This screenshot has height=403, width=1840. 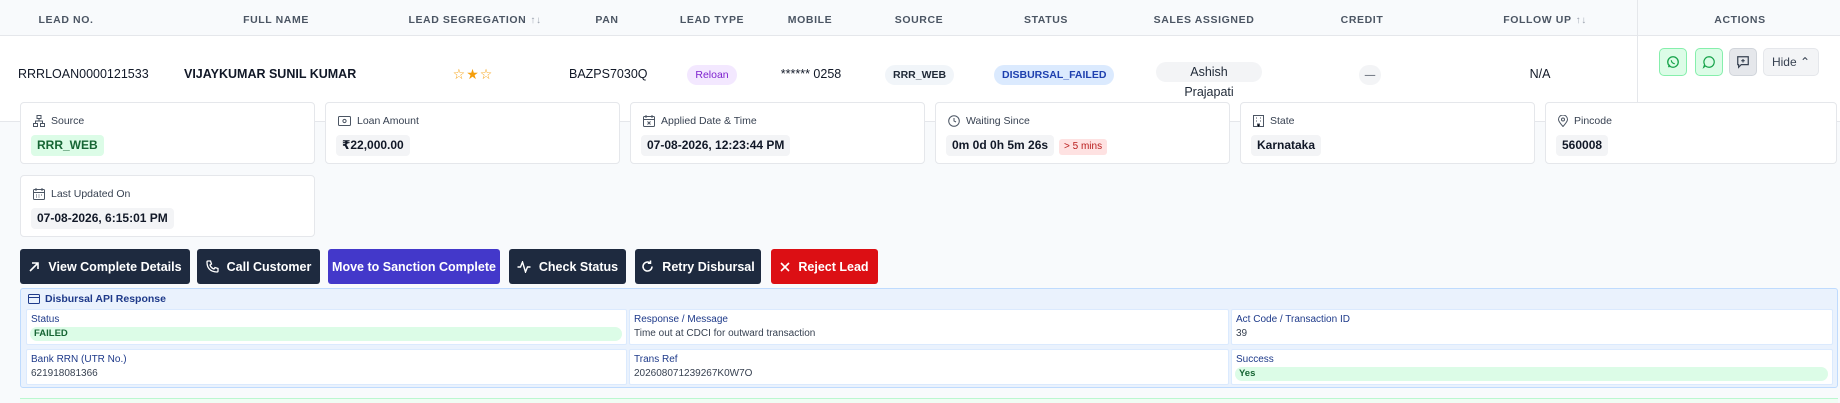 What do you see at coordinates (91, 194) in the screenshot?
I see `label-text: Last Updated On` at bounding box center [91, 194].